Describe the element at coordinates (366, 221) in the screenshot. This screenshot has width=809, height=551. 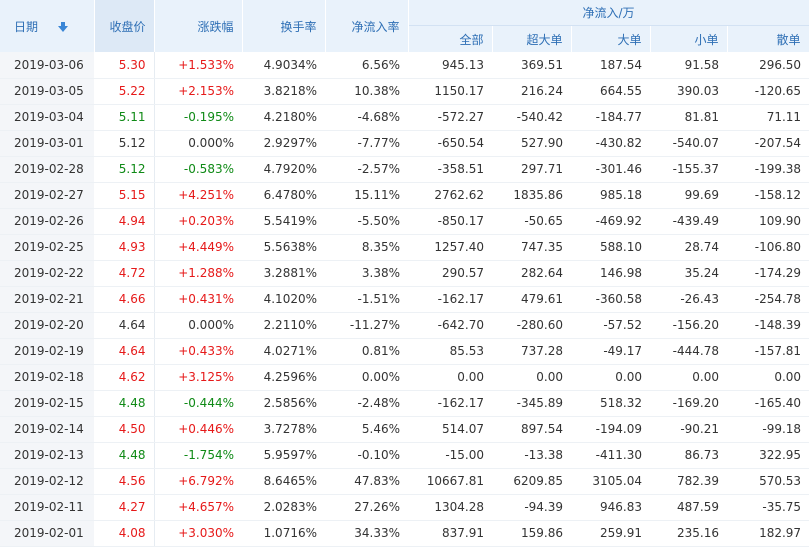
I see `cell-net-rate: -5.50%` at that location.